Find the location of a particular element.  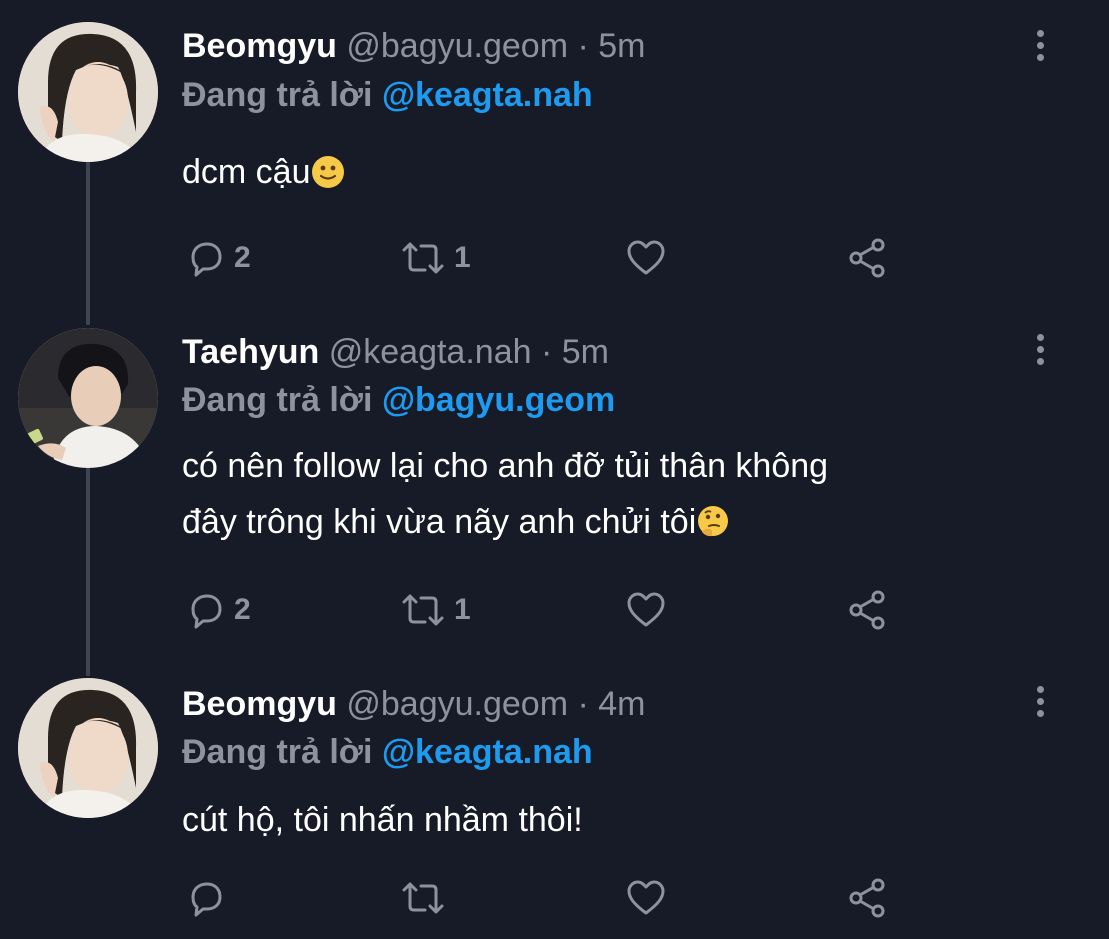

replying-to-handle: @bagyu.geom is located at coordinates (498, 400).